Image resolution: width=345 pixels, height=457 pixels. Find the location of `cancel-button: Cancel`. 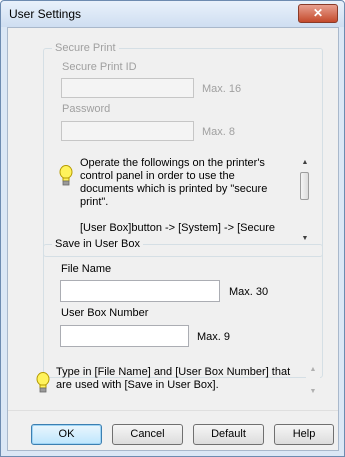

cancel-button: Cancel is located at coordinates (147, 434).